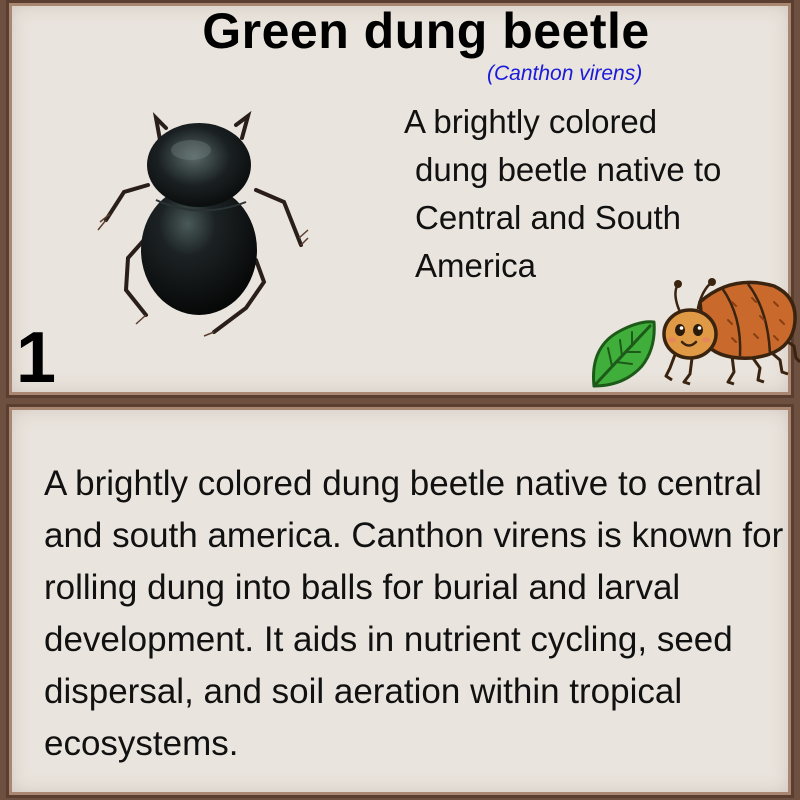 Image resolution: width=800 pixels, height=800 pixels. What do you see at coordinates (568, 169) in the screenshot?
I see `short-description-line: dung beetle native to` at bounding box center [568, 169].